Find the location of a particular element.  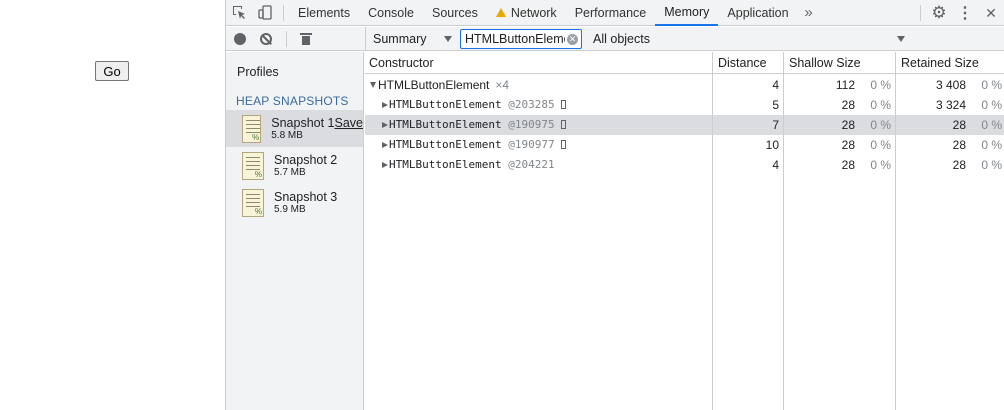

tab-application: Application is located at coordinates (757, 13).